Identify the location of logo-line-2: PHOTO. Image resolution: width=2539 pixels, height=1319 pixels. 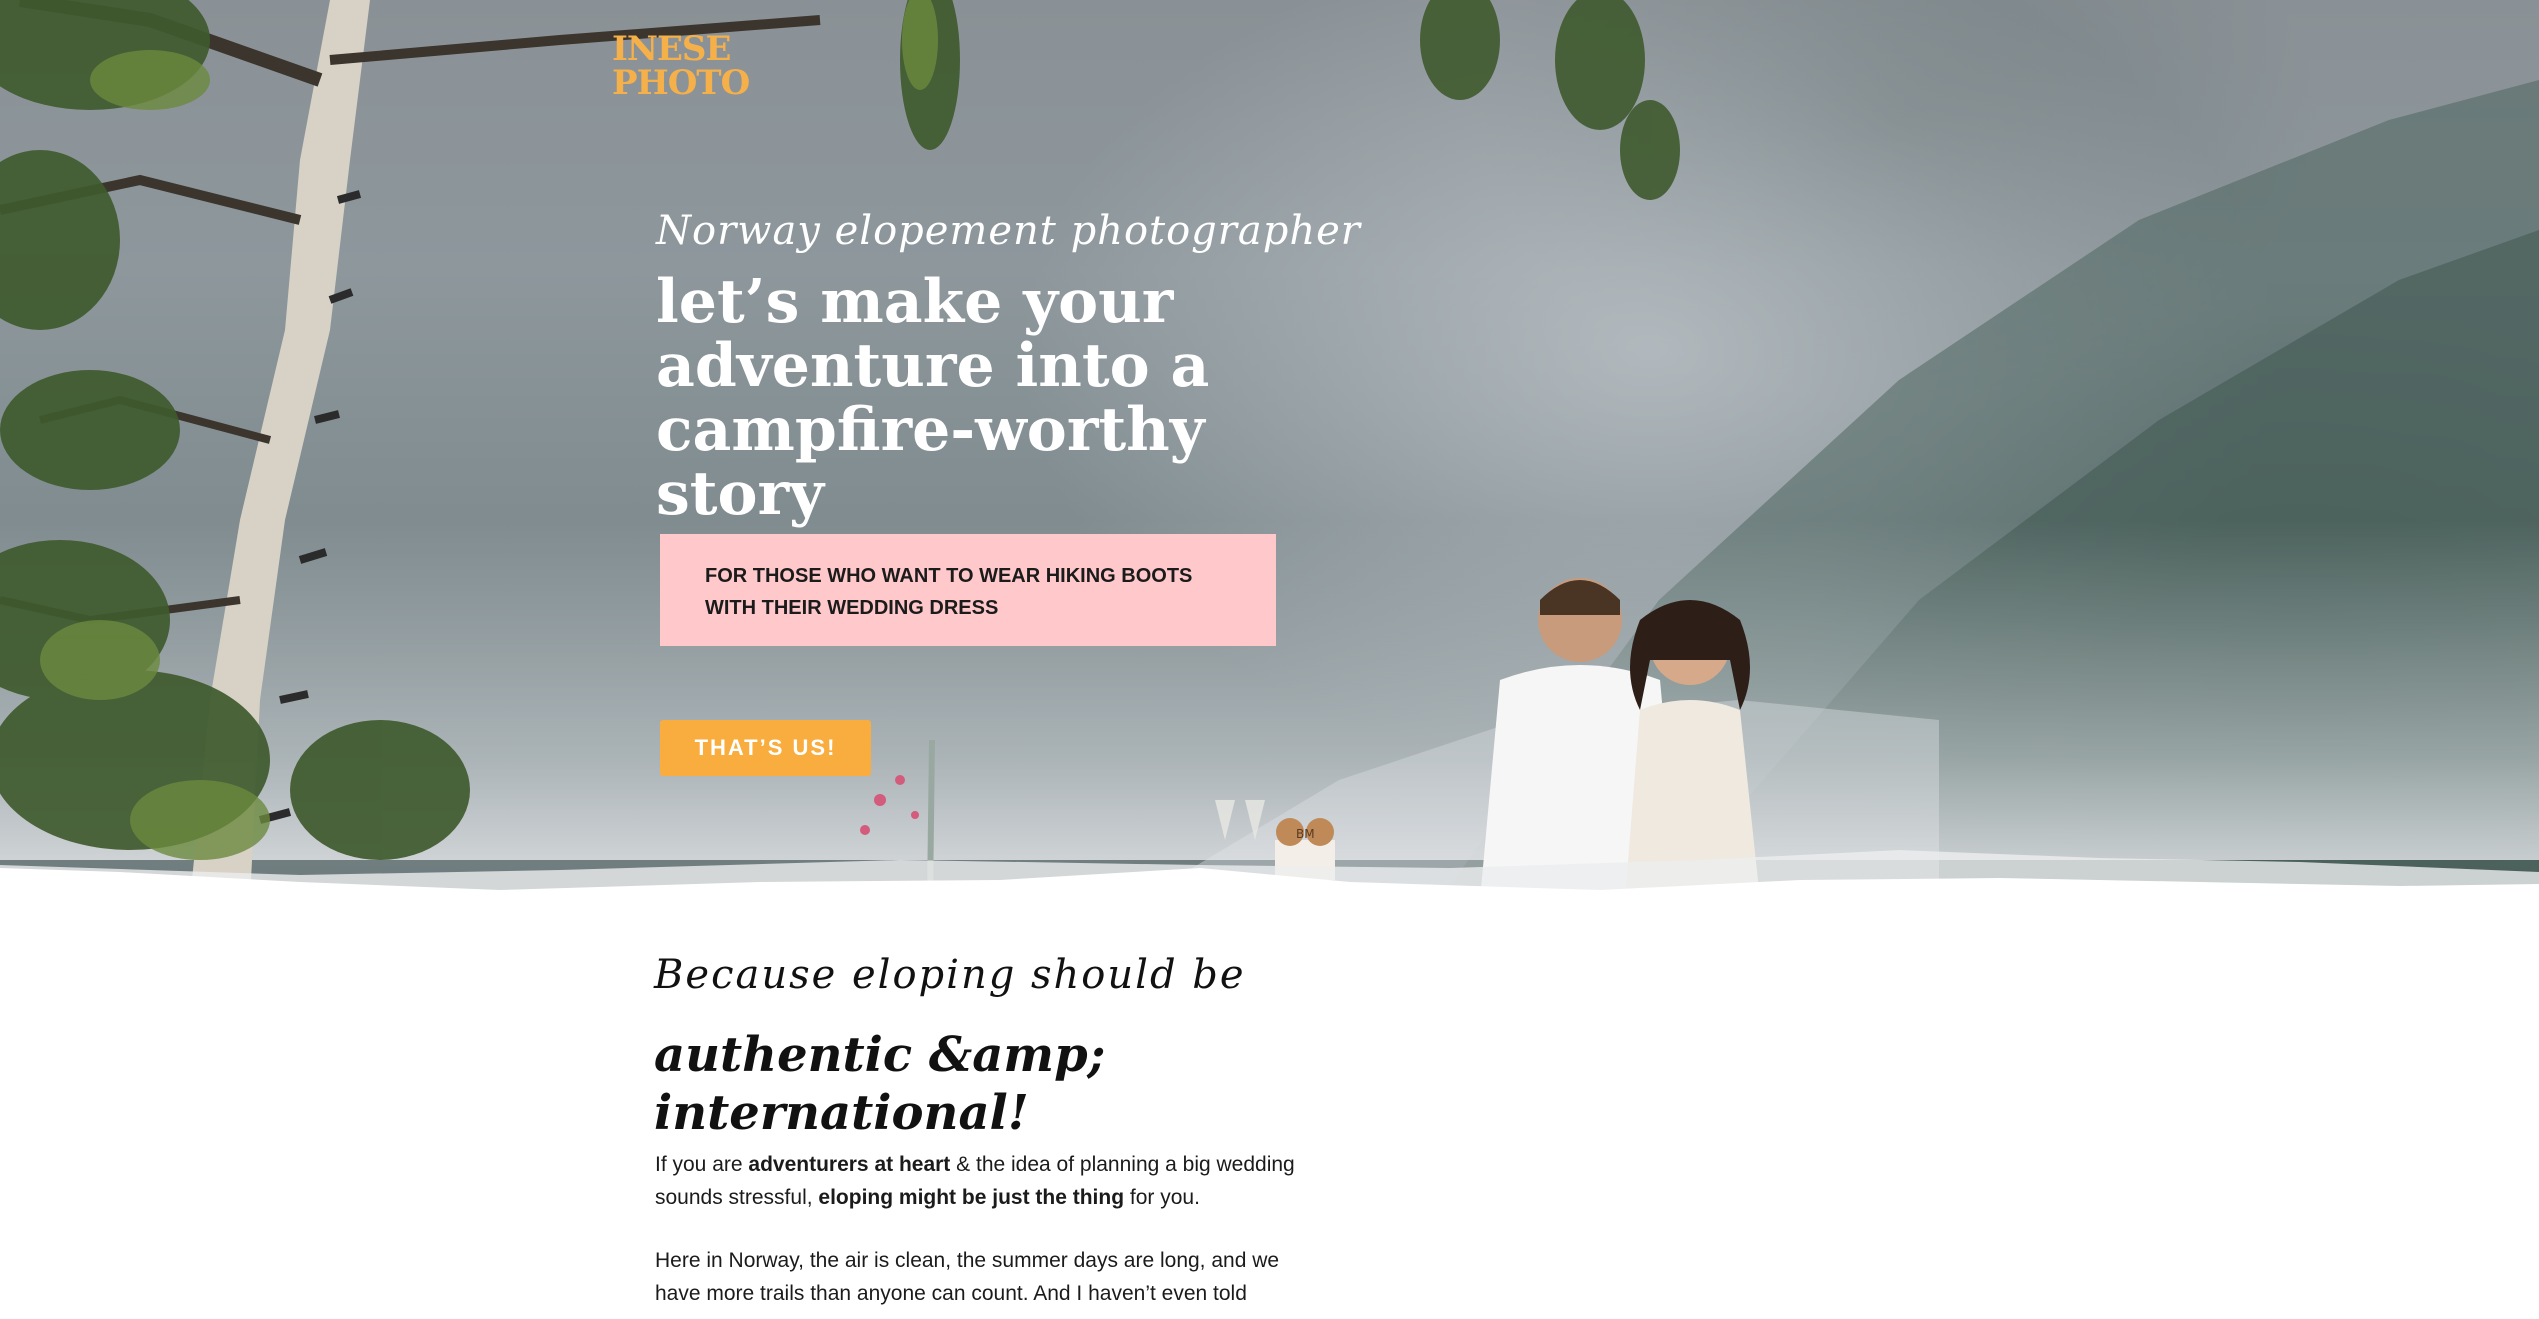
(681, 83).